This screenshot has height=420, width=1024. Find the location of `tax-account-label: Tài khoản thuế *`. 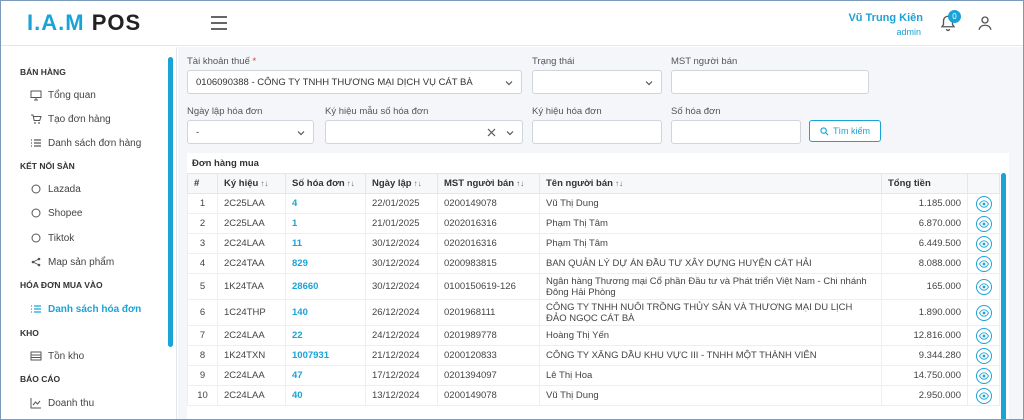

tax-account-label: Tài khoản thuế * is located at coordinates (222, 61).